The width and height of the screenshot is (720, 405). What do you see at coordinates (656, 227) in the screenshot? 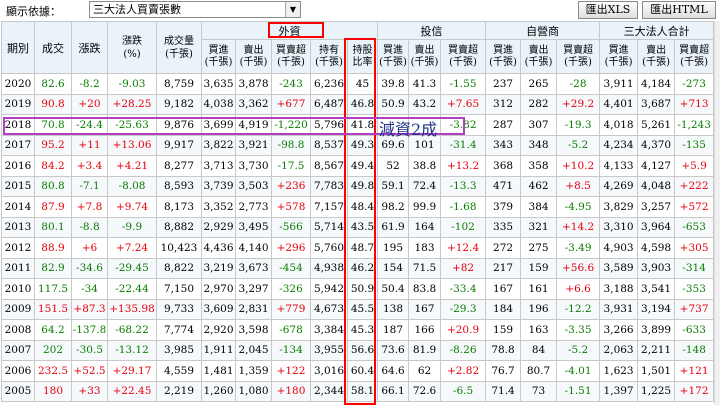
I see `table-cell: 3,964` at bounding box center [656, 227].